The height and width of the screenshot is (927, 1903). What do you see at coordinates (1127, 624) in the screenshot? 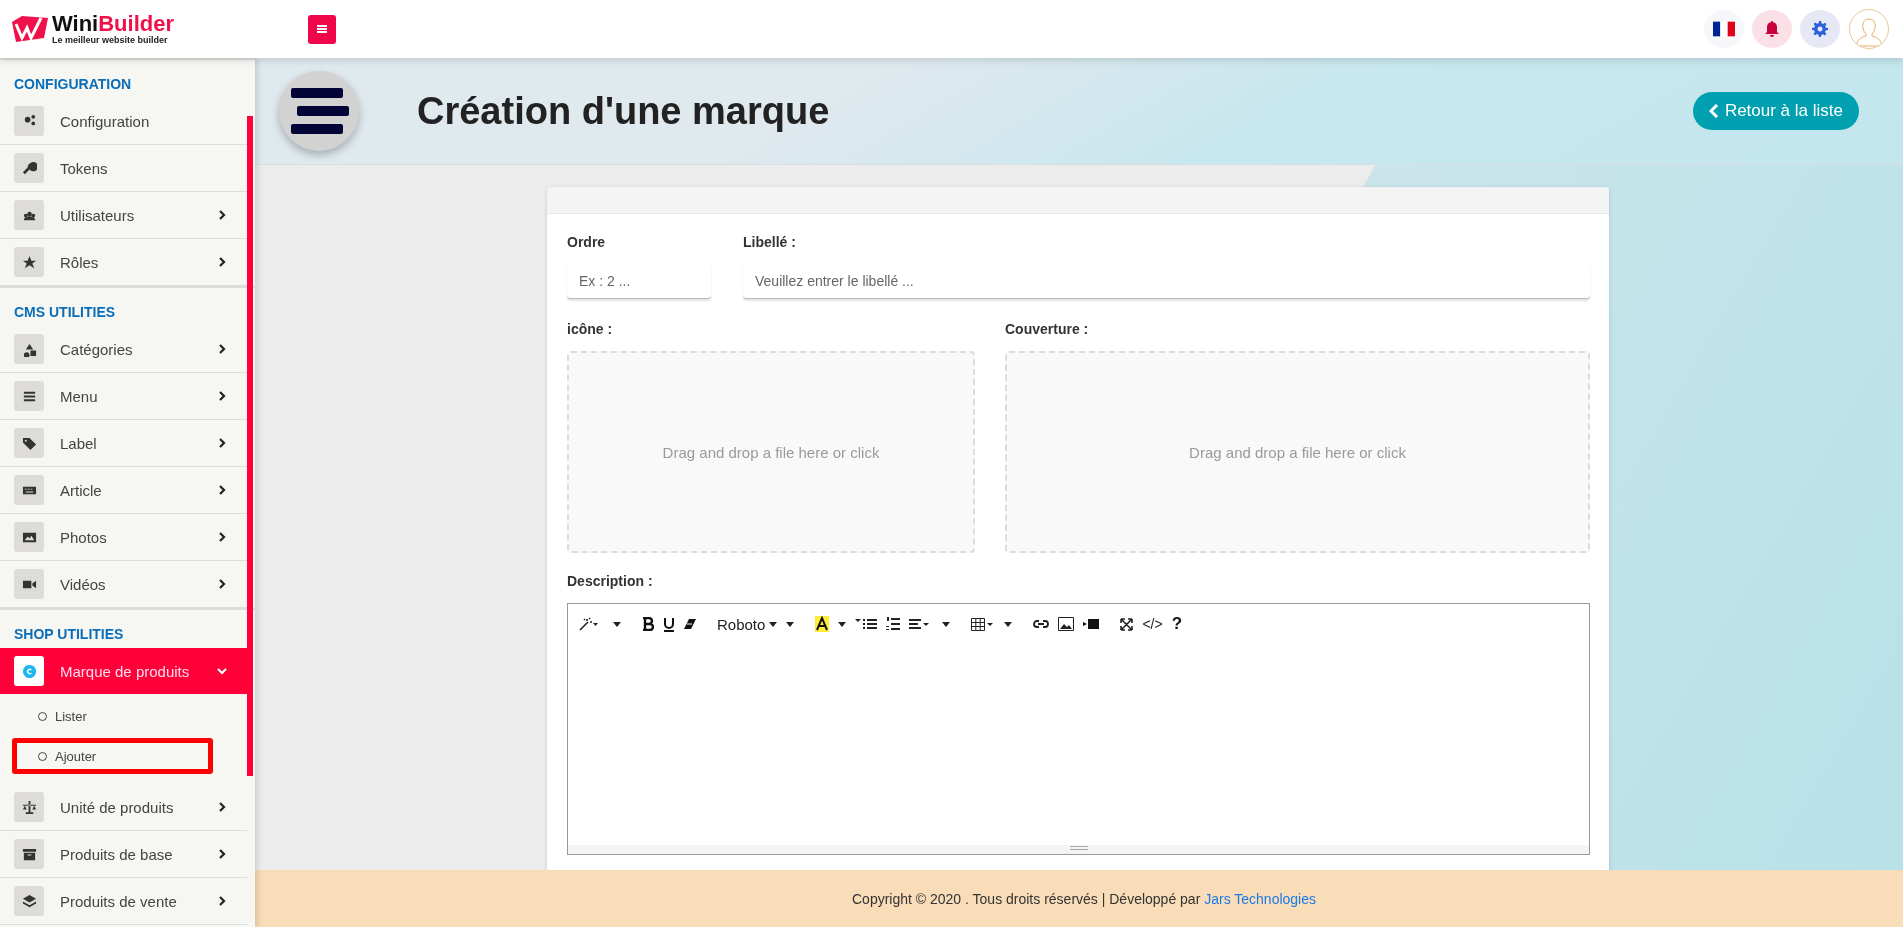
I see `fullscreen-icon` at bounding box center [1127, 624].